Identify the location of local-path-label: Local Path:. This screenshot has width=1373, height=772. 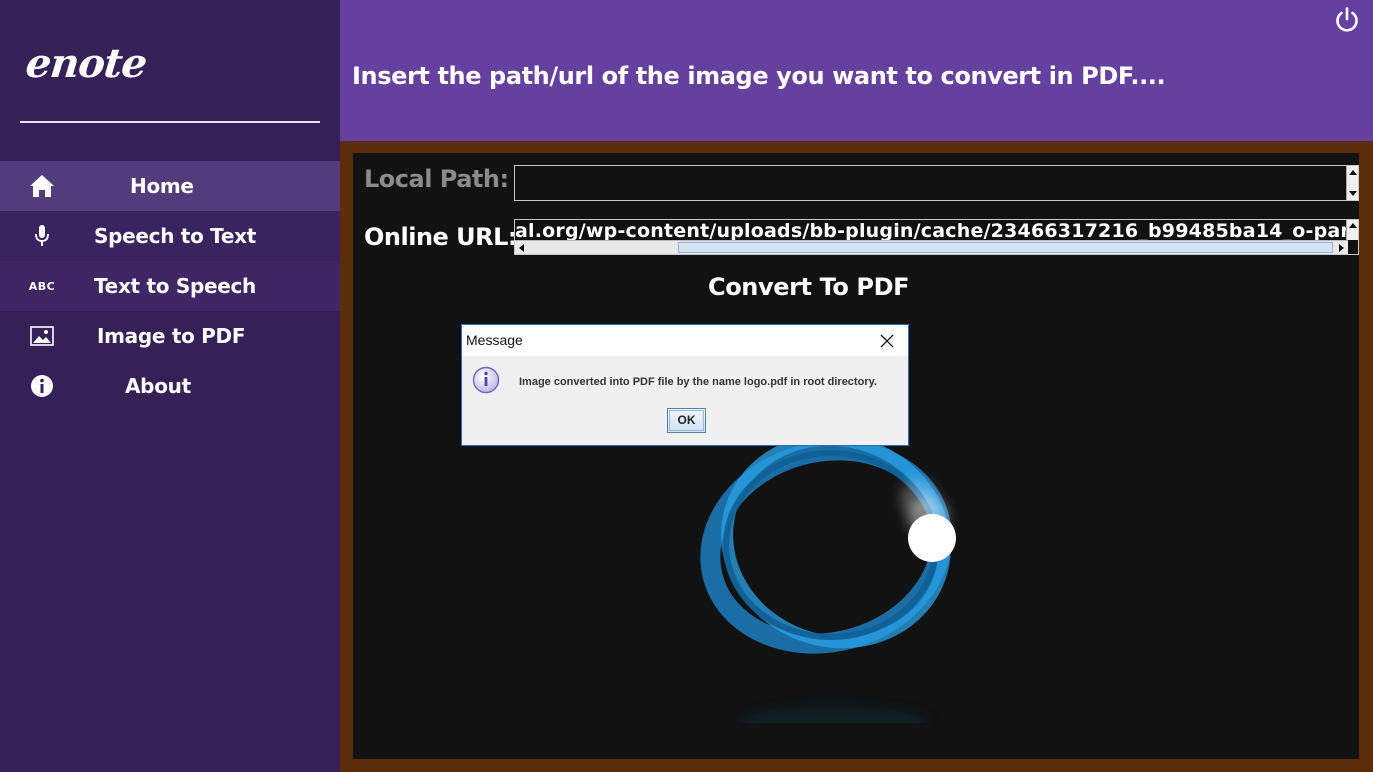
(436, 179).